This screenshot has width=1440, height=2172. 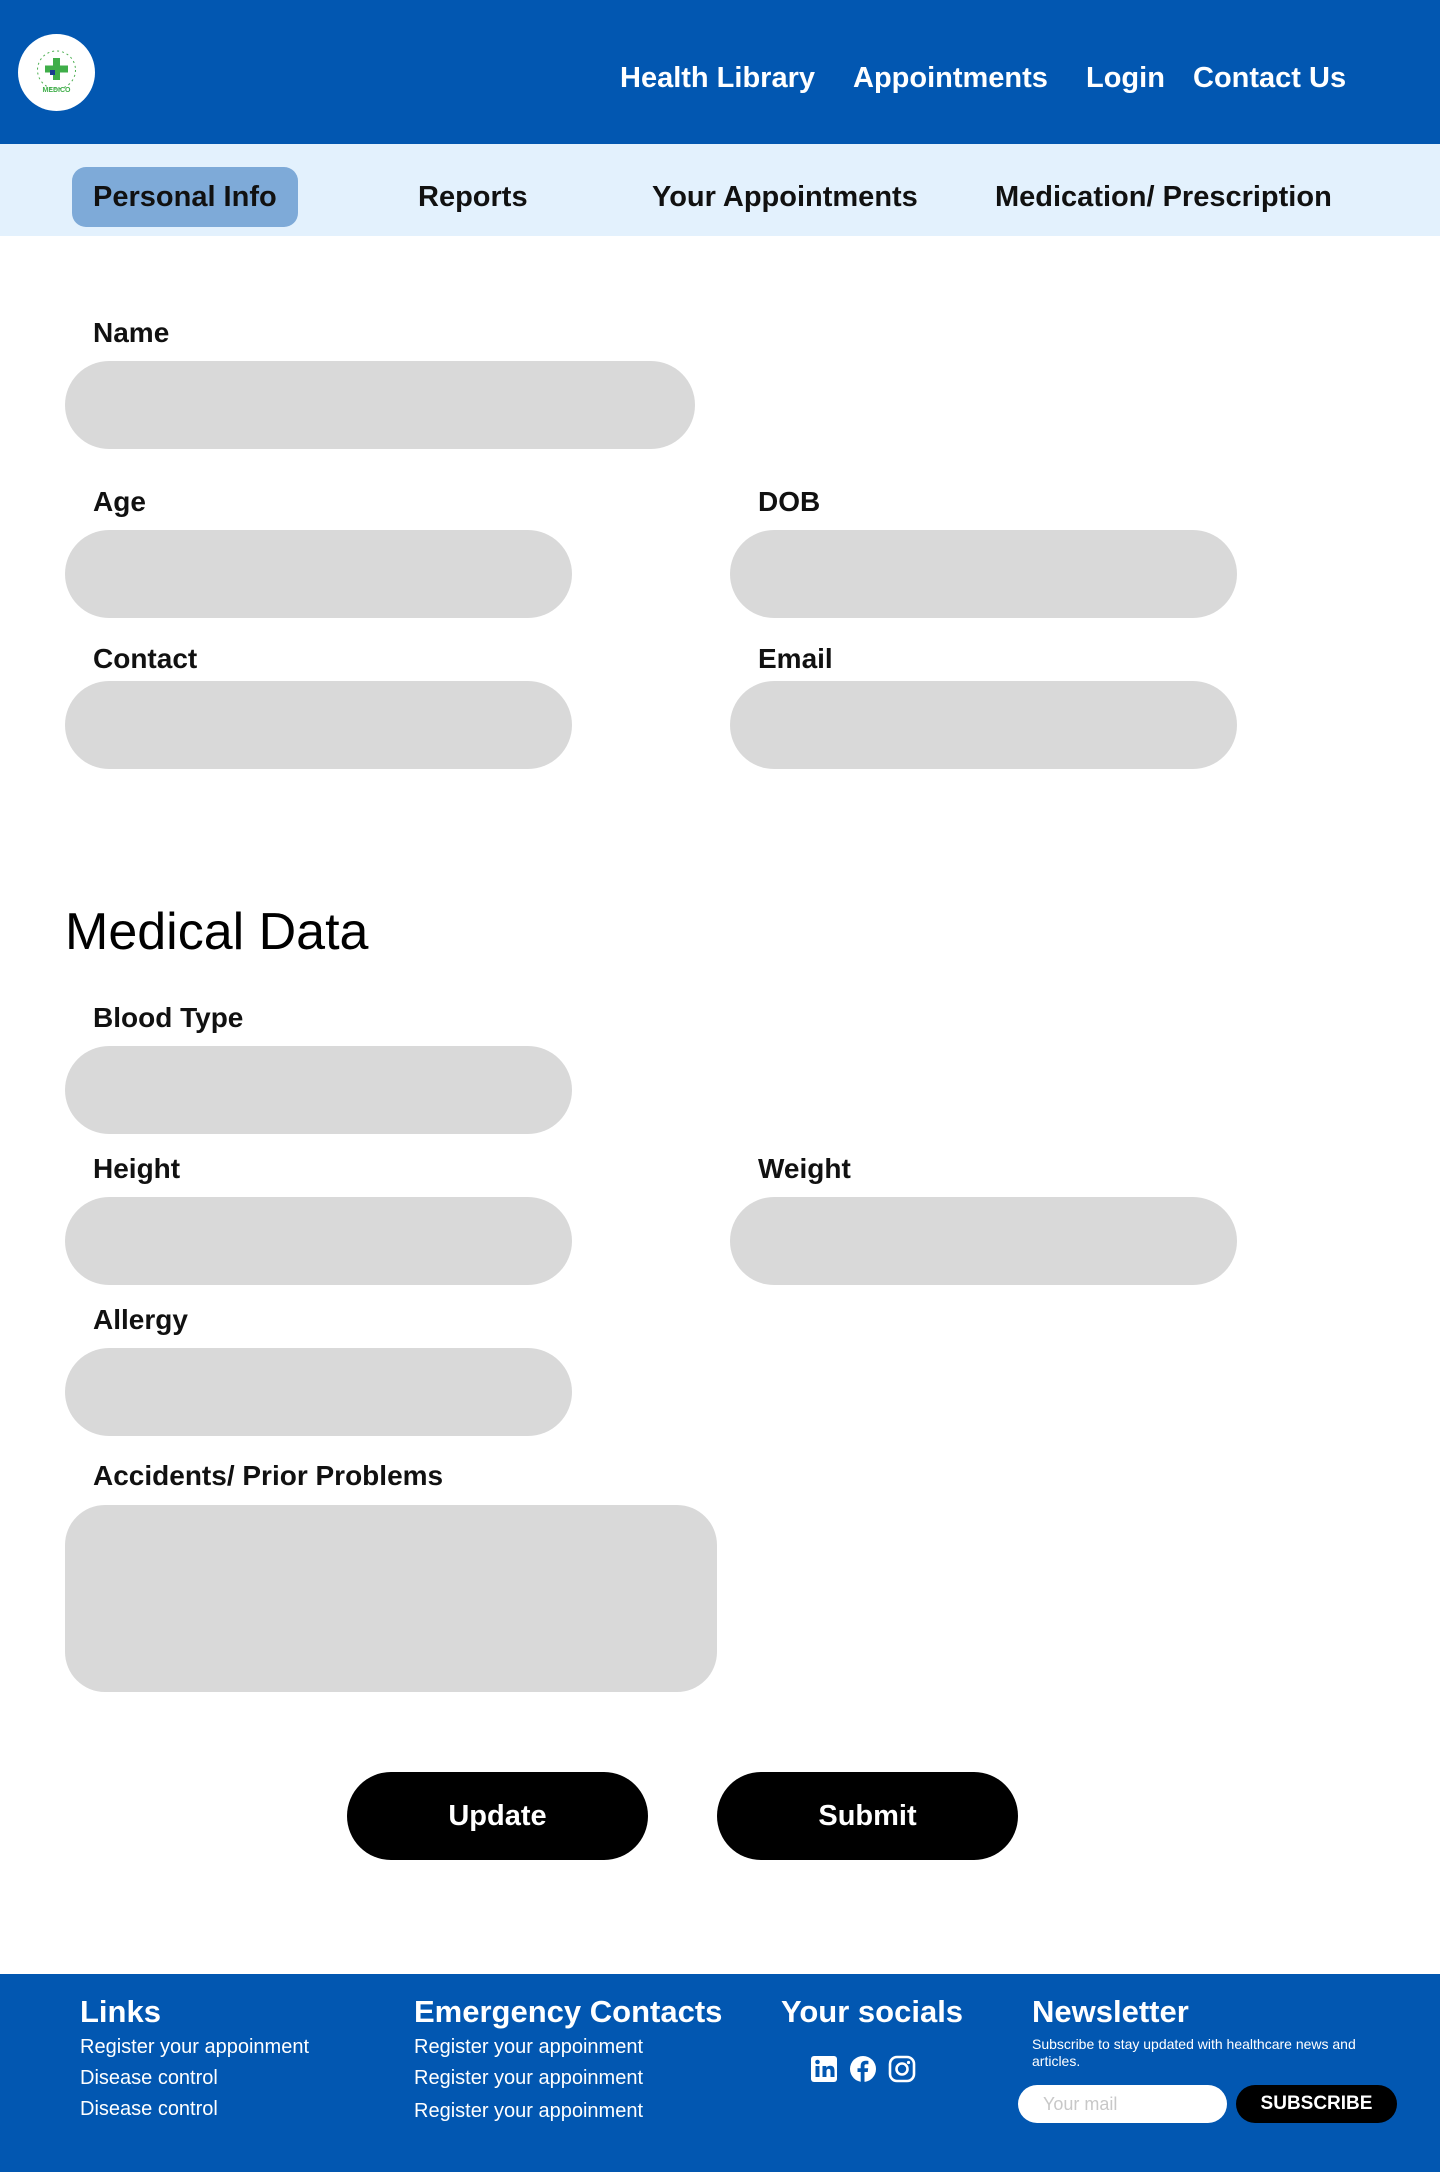 What do you see at coordinates (56, 90) in the screenshot?
I see `logo-text: MEDICO` at bounding box center [56, 90].